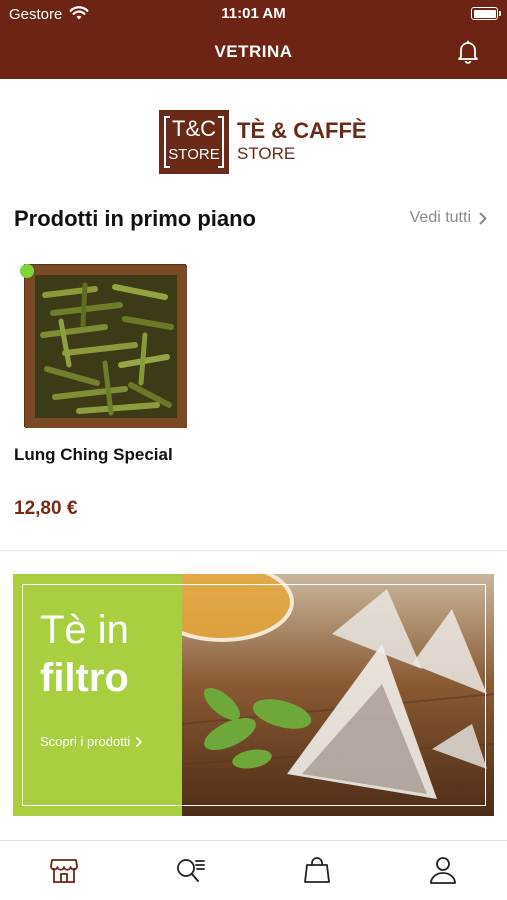 The width and height of the screenshot is (507, 900). Describe the element at coordinates (84, 630) in the screenshot. I see `banner-title-line1: Tè in` at that location.